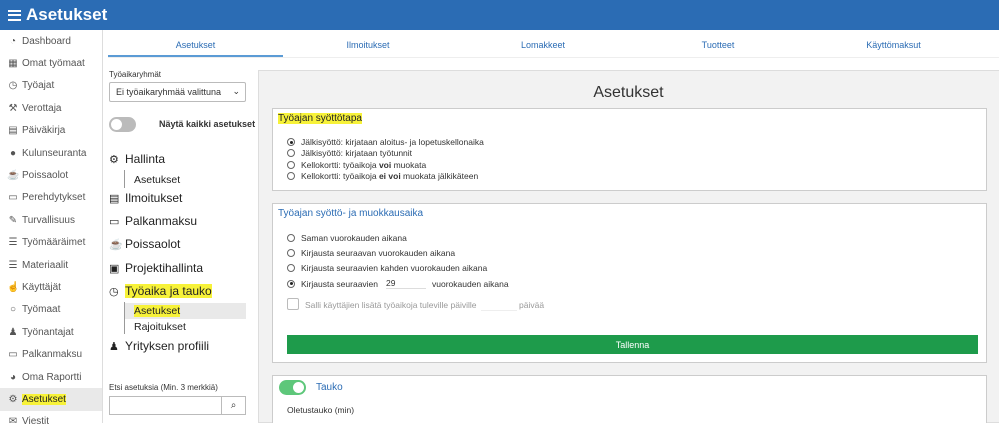 Image resolution: width=999 pixels, height=433 pixels. I want to click on tree-sub-rajoitukset: Rajoitukset, so click(160, 327).